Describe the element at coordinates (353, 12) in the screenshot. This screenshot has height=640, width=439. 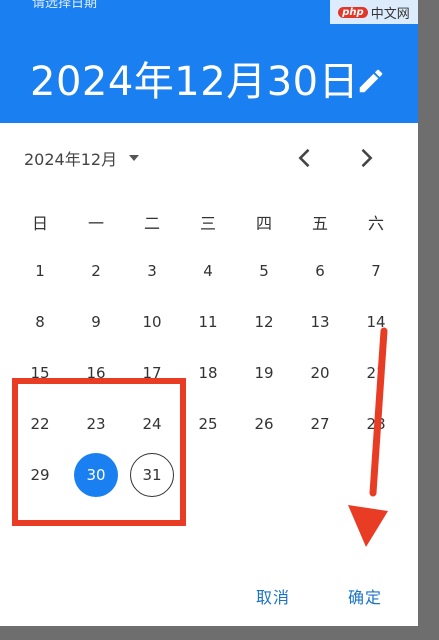
I see `php-logo: php` at that location.